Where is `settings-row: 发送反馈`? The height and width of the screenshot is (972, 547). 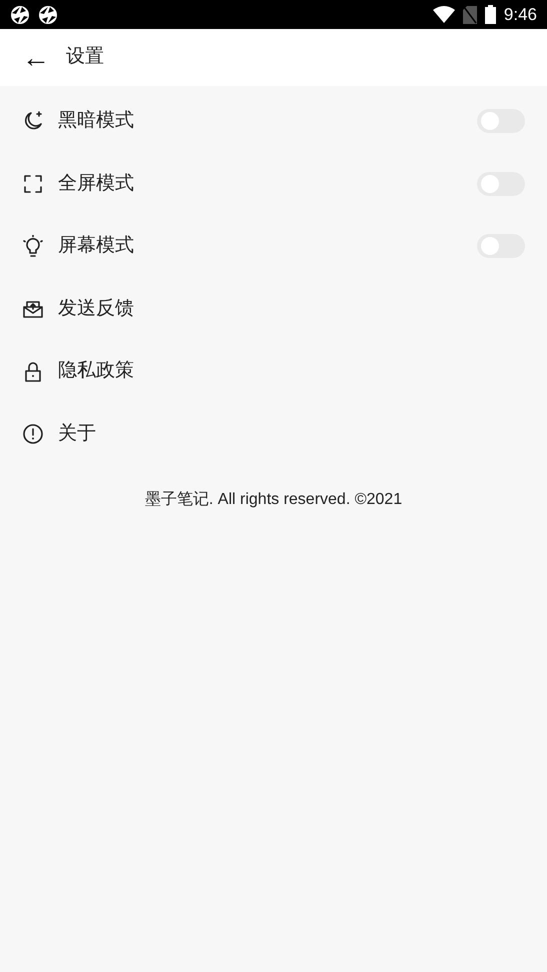 settings-row: 发送反馈 is located at coordinates (273, 309).